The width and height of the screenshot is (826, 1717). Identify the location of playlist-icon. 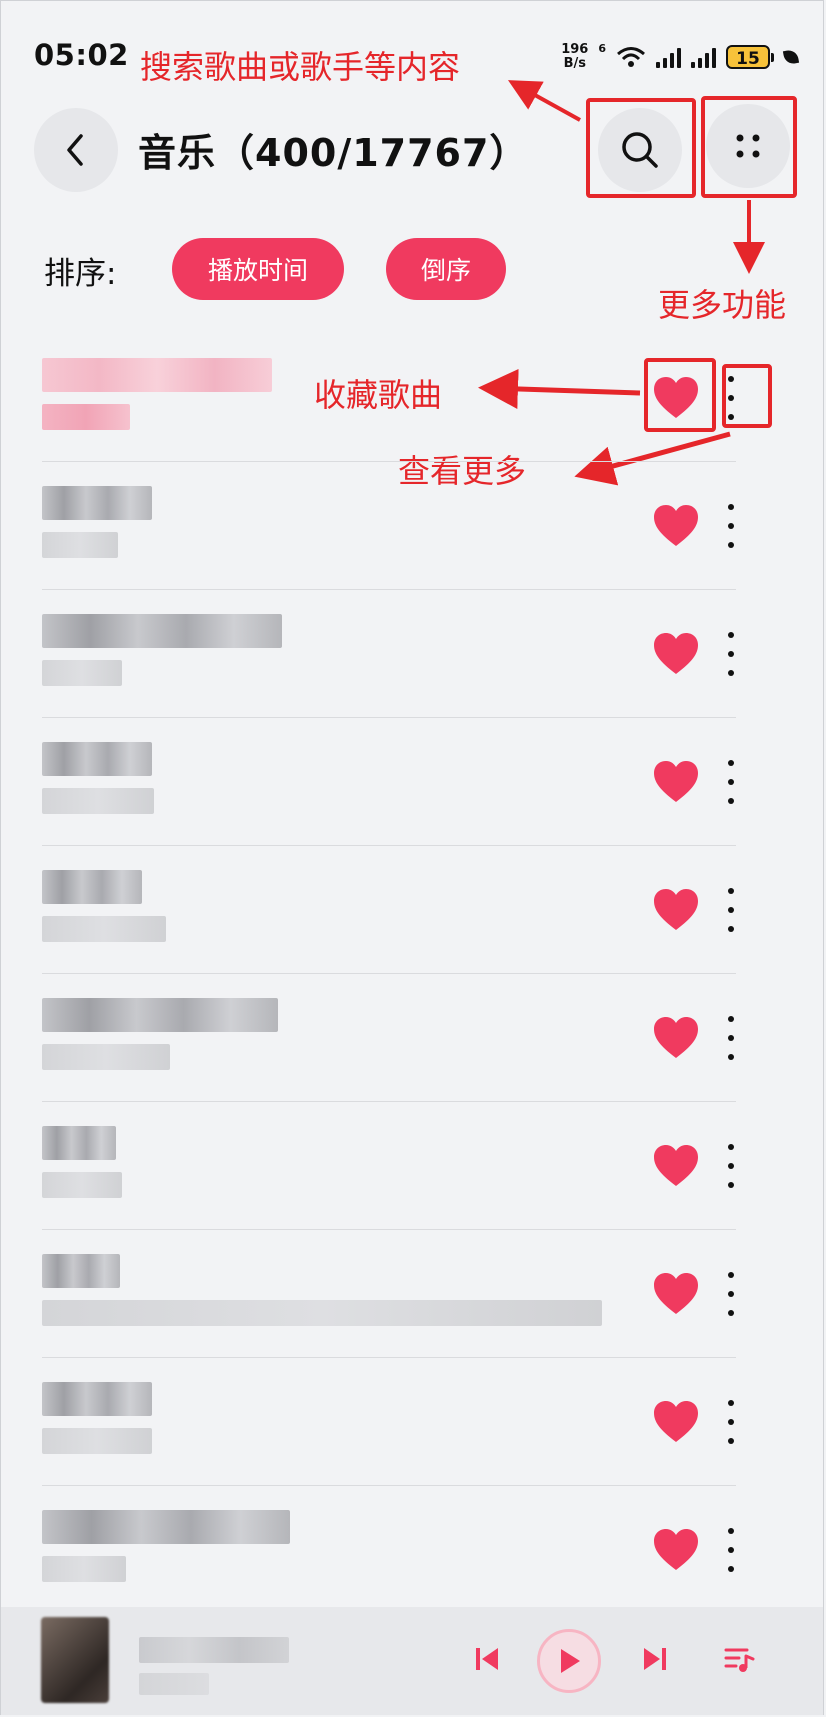
(739, 1660).